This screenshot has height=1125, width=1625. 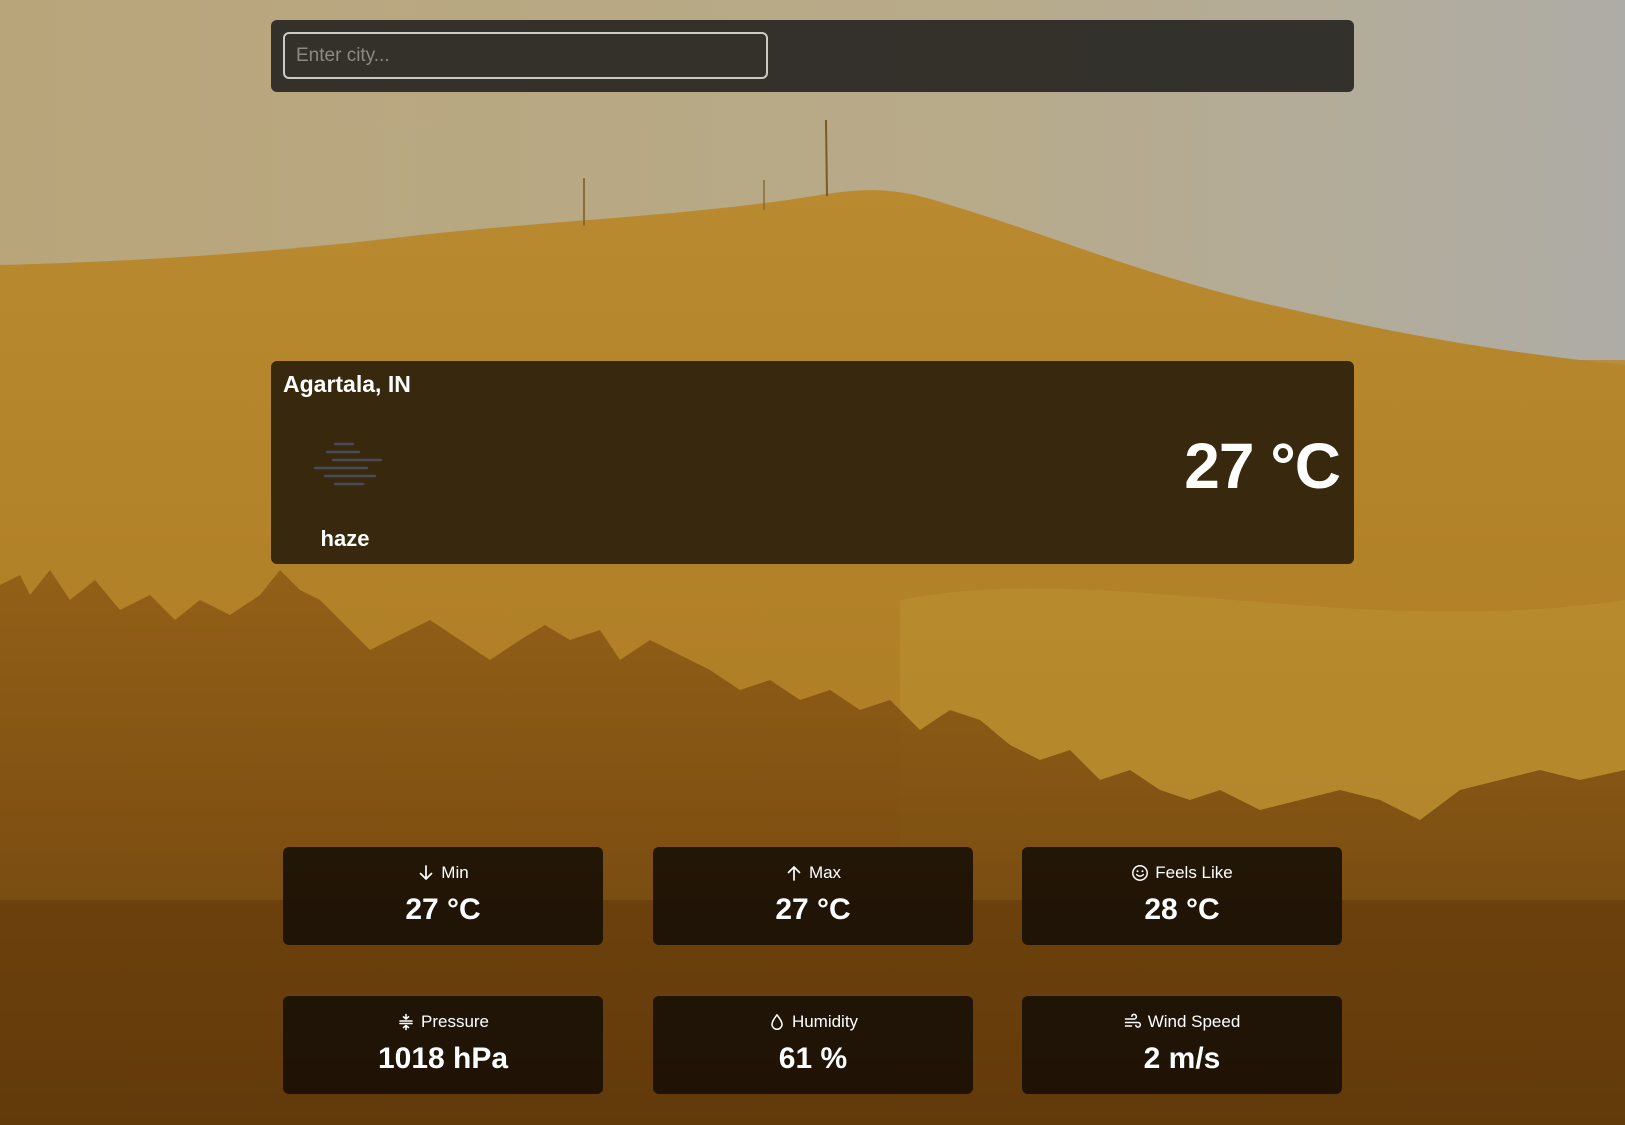 I want to click on stat-card-wind-speed: Wind Speed 2 m/s, so click(x=1182, y=1045).